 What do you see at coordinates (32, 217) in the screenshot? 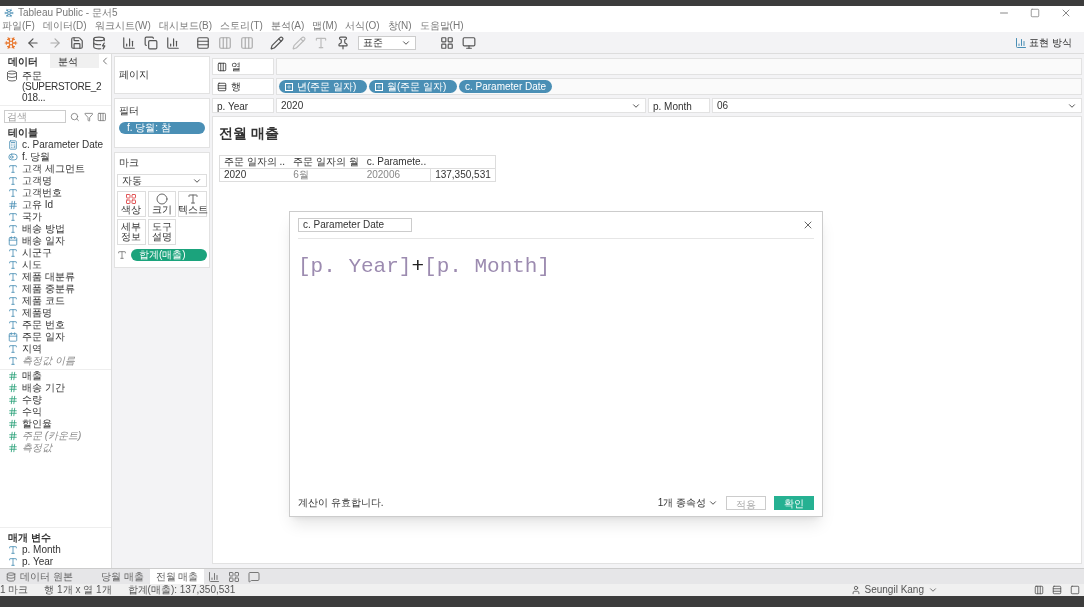
I see `field-name: 국가` at bounding box center [32, 217].